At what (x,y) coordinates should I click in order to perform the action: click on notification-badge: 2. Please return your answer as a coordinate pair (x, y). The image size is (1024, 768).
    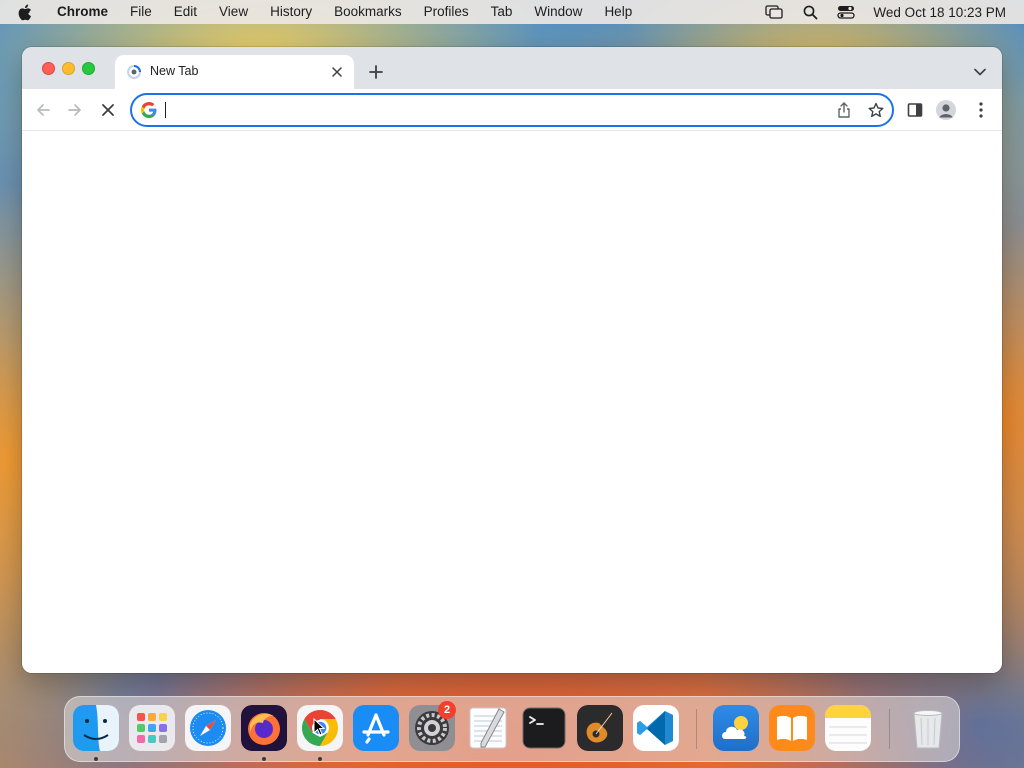
    Looking at the image, I should click on (447, 710).